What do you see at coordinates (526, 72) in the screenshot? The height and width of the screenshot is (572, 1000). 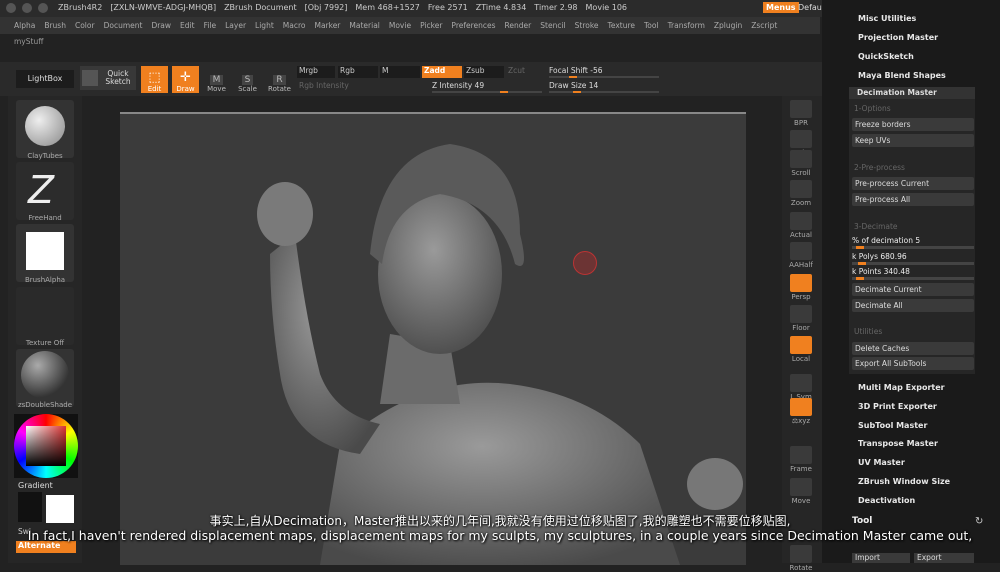 I see `zcut-button: Zcut` at bounding box center [526, 72].